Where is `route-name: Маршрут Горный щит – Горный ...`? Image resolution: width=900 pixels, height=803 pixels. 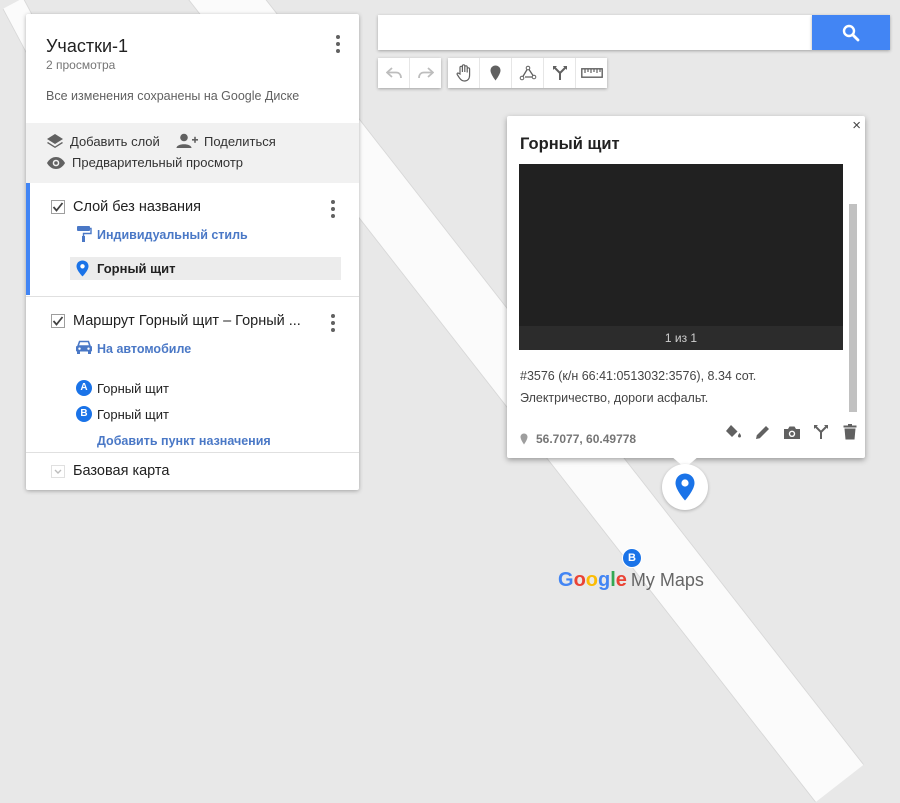
route-name: Маршрут Горный щит – Горный ... is located at coordinates (187, 321).